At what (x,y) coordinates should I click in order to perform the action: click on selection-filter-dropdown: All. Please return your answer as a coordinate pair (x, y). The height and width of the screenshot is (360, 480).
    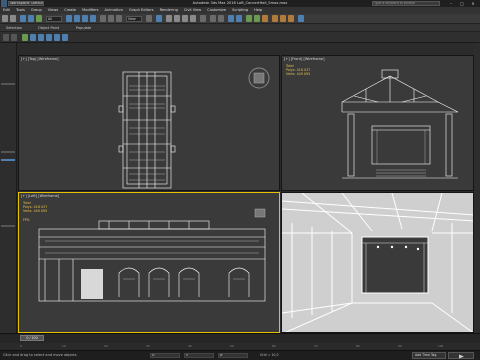
    Looking at the image, I should click on (54, 19).